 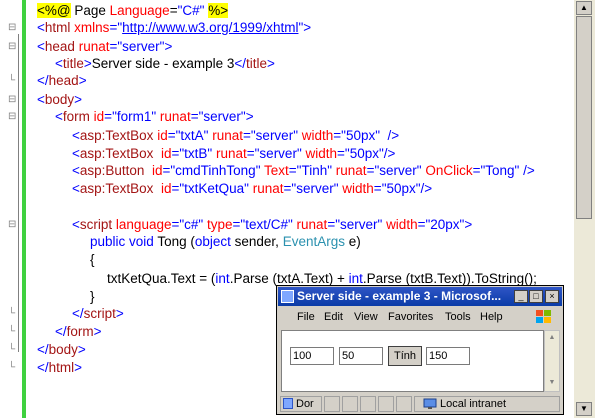 I want to click on code-token: head, so click(x=63, y=80).